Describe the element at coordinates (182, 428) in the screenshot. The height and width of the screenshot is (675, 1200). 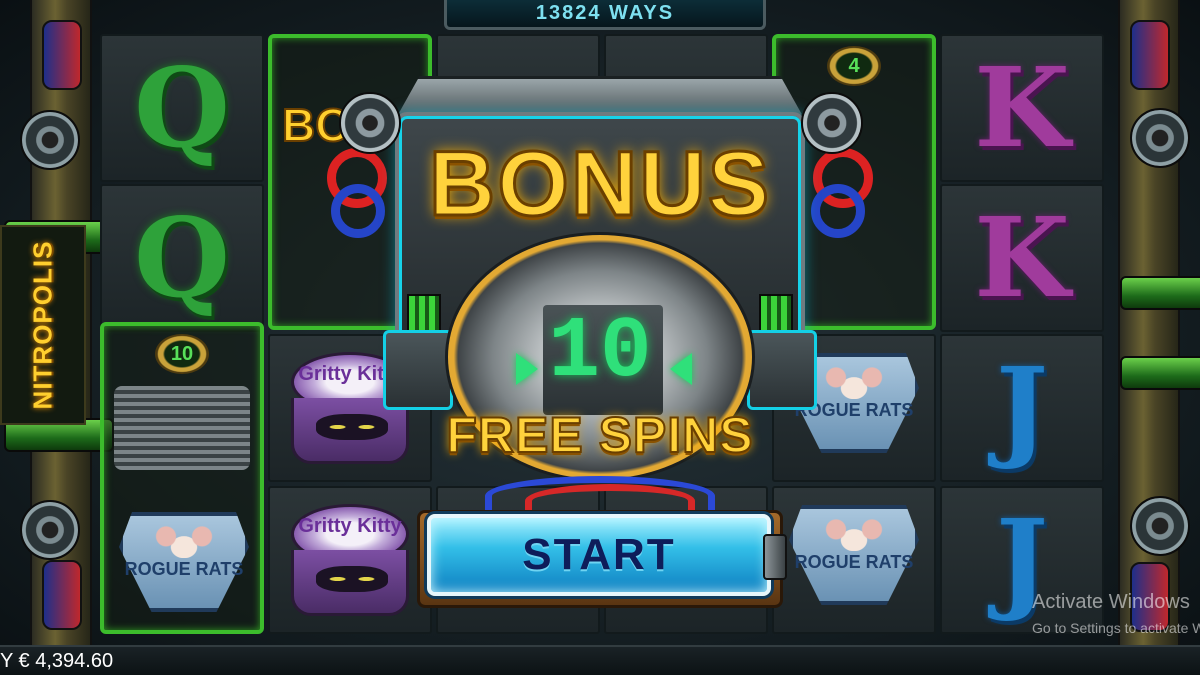
I see `springs-icon` at that location.